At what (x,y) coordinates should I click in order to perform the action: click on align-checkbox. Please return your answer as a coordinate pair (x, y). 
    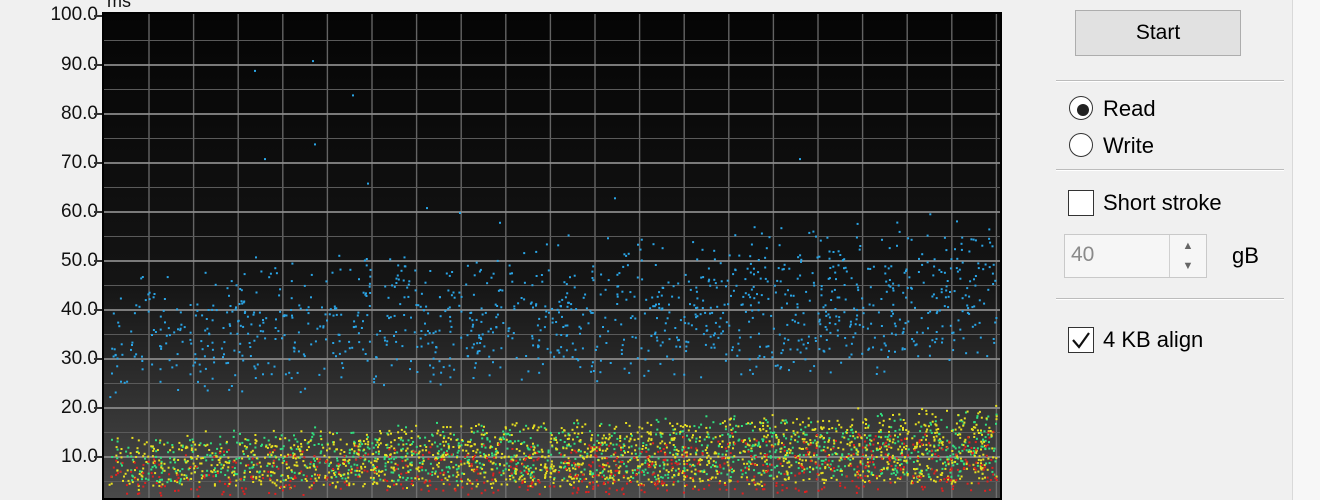
    Looking at the image, I should click on (1081, 340).